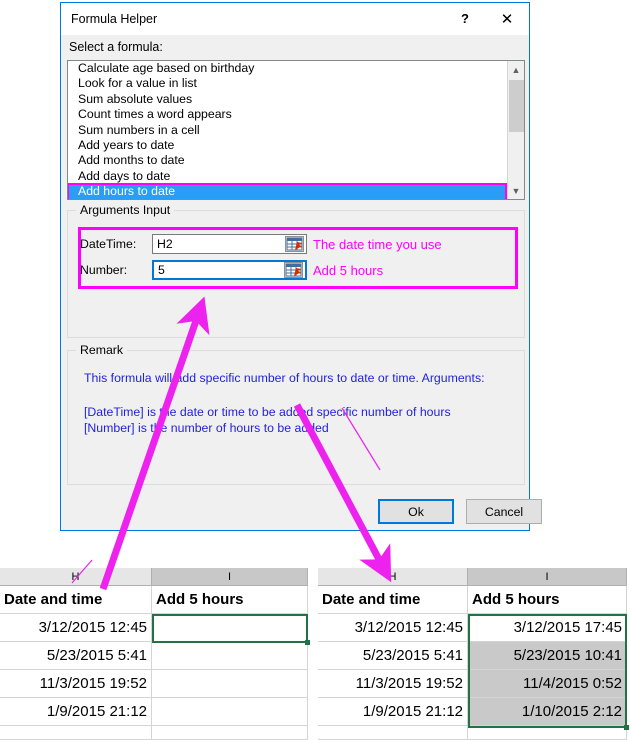 The width and height of the screenshot is (630, 740). Describe the element at coordinates (547, 684) in the screenshot. I see `table-cell: 11/4/2015 0:52` at that location.